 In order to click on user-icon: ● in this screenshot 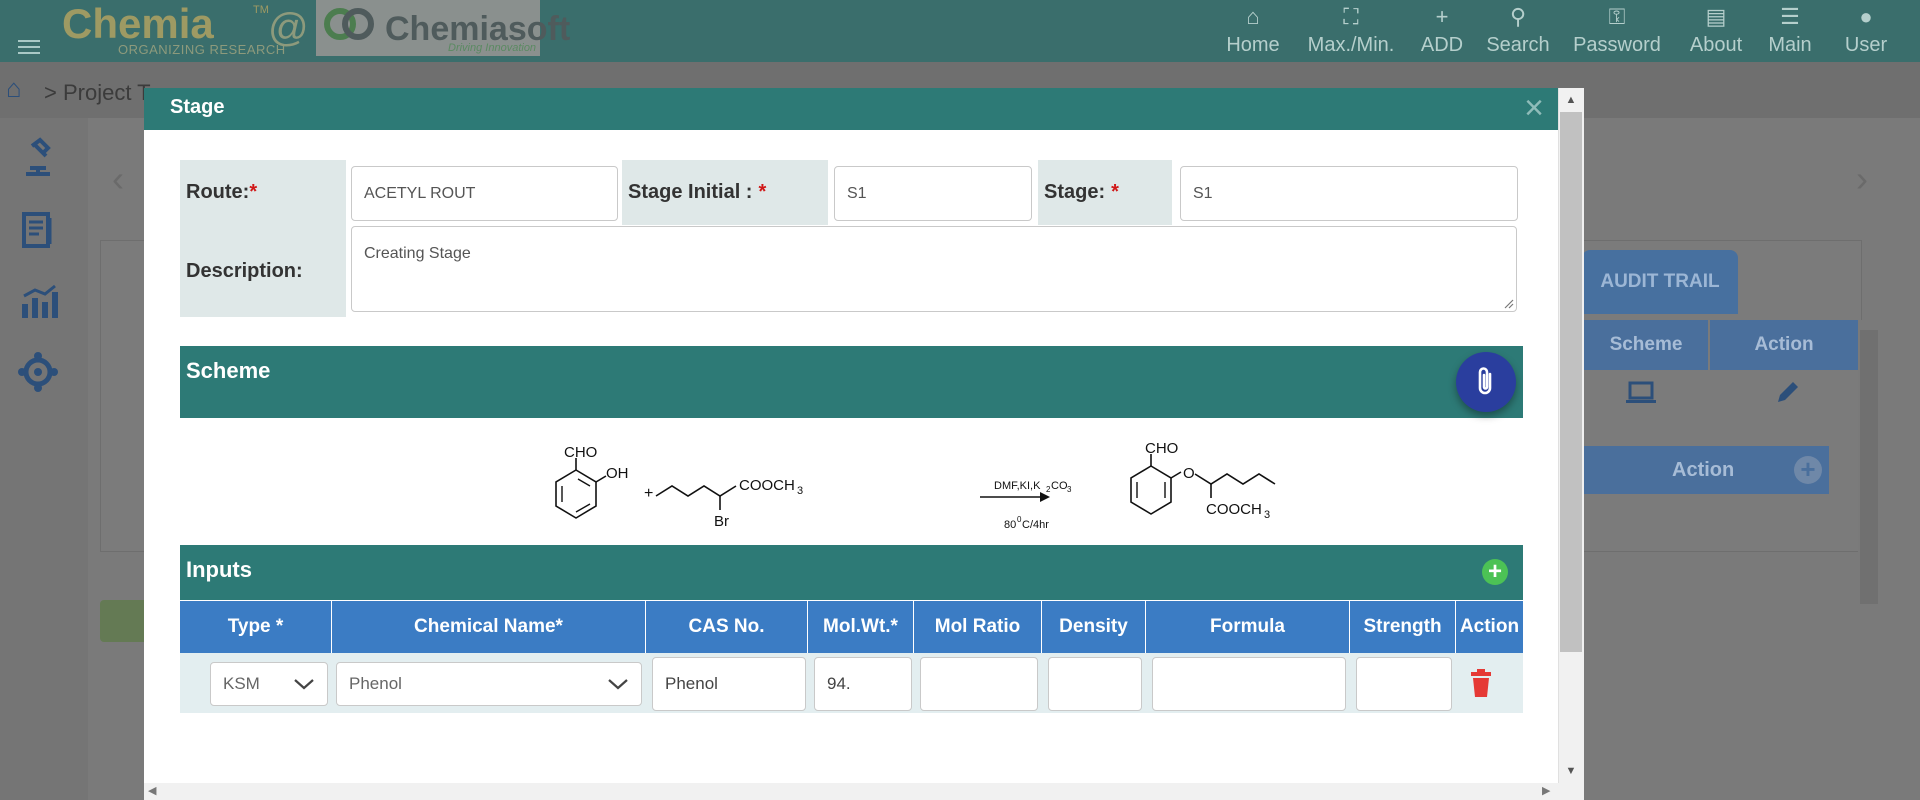, I will do `click(1866, 16)`.